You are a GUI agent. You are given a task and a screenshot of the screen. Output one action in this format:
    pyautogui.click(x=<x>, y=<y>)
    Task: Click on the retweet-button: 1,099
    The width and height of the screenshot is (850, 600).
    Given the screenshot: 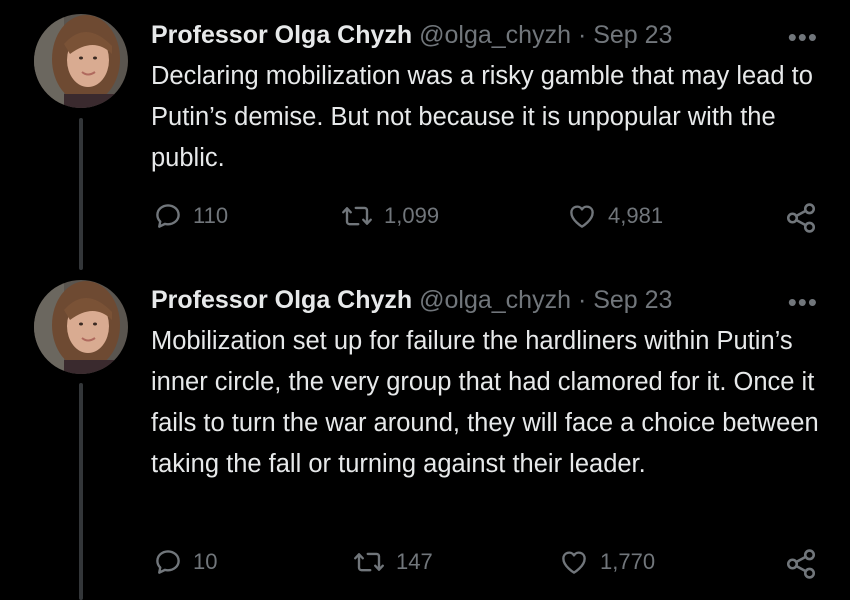 What is the action you would take?
    pyautogui.click(x=389, y=216)
    